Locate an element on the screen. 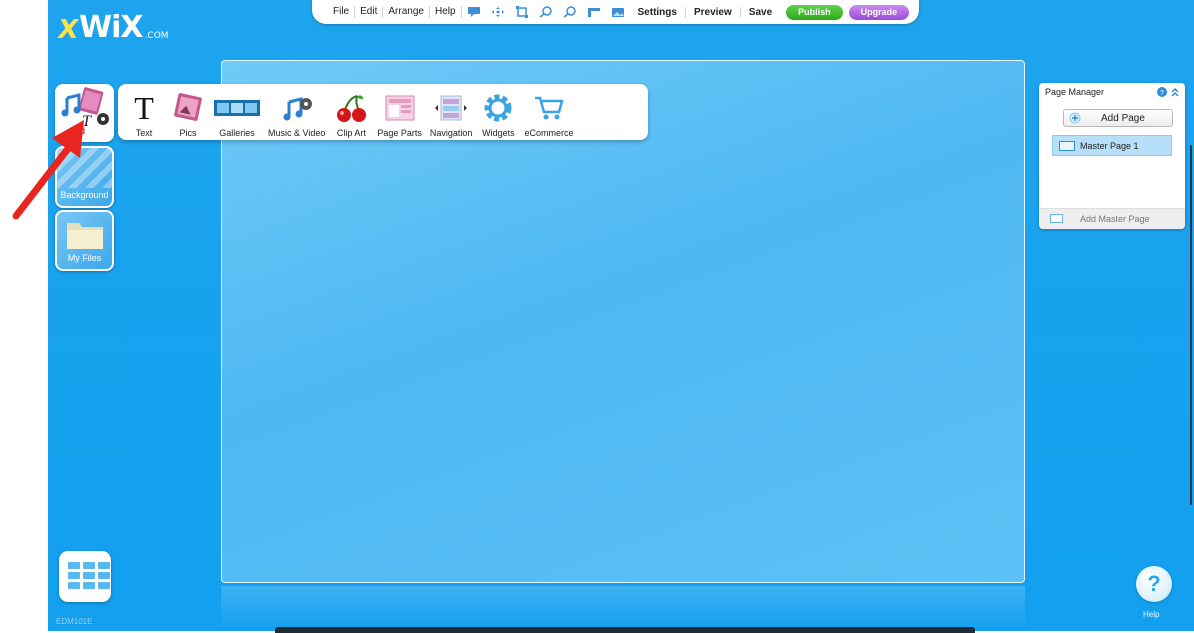  preview-button: Preview is located at coordinates (712, 12).